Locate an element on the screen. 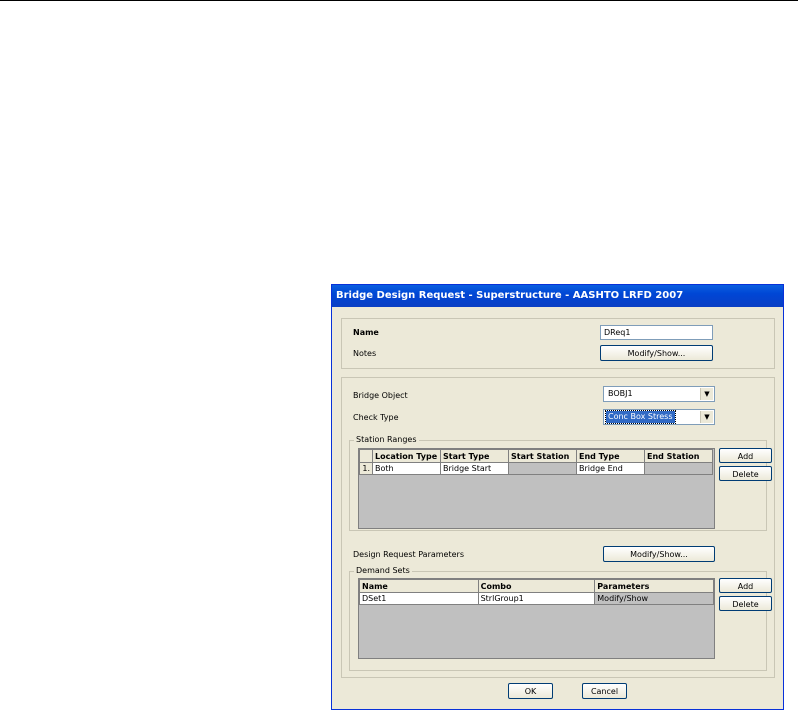  row-number: 1. is located at coordinates (366, 468).